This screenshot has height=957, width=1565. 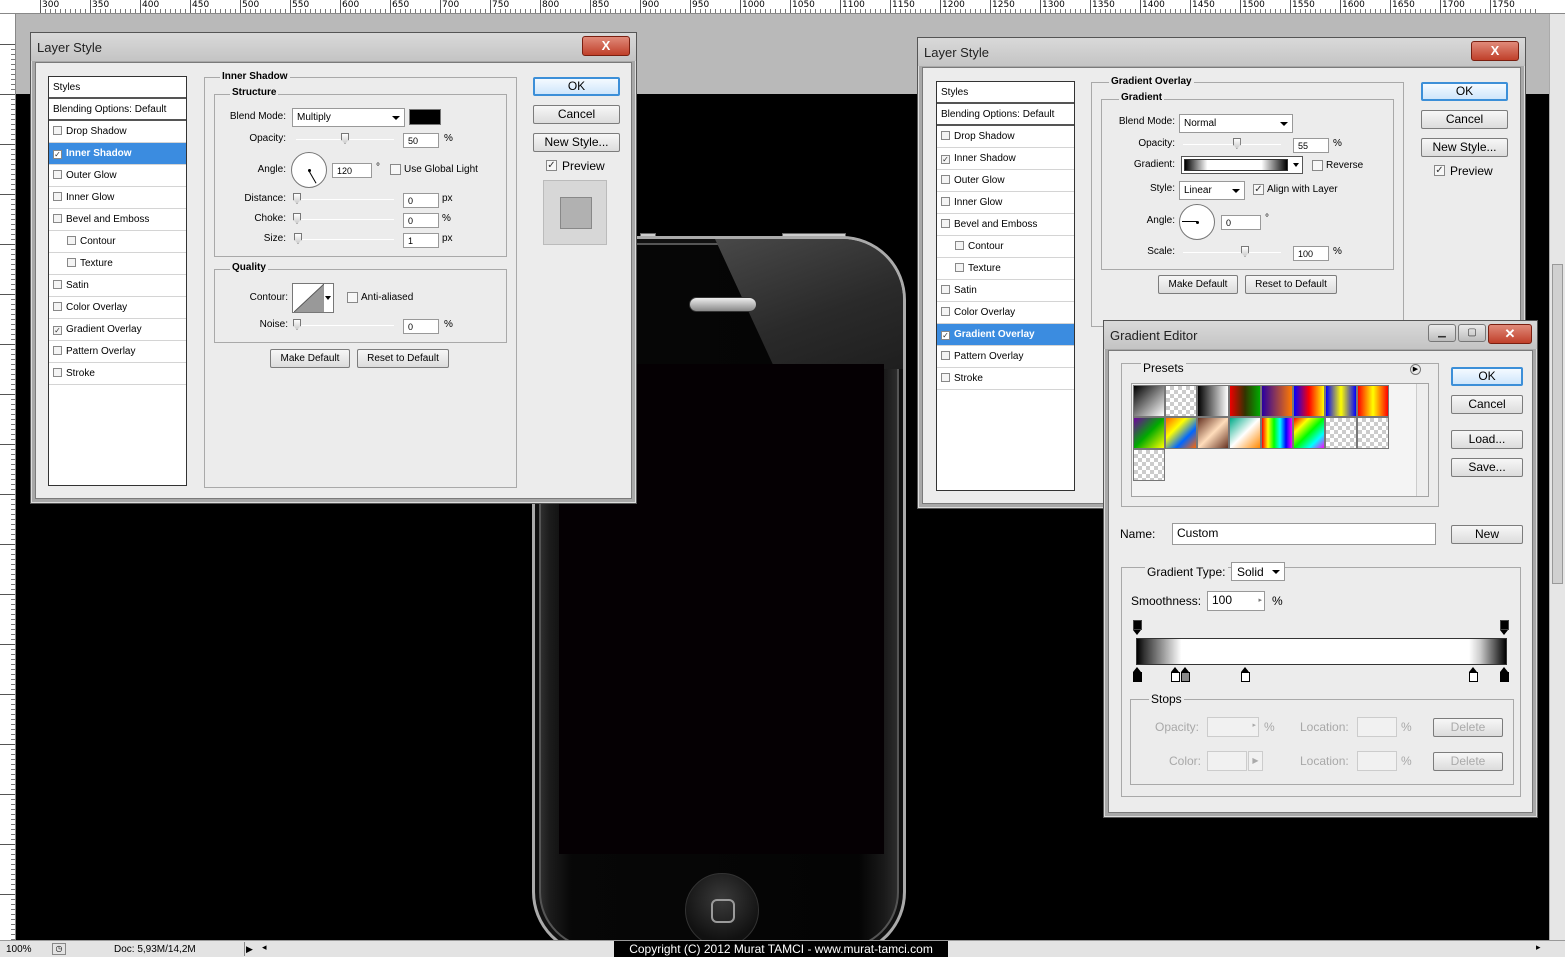 I want to click on status-menu-arrow-icon: ▶, so click(x=249, y=949).